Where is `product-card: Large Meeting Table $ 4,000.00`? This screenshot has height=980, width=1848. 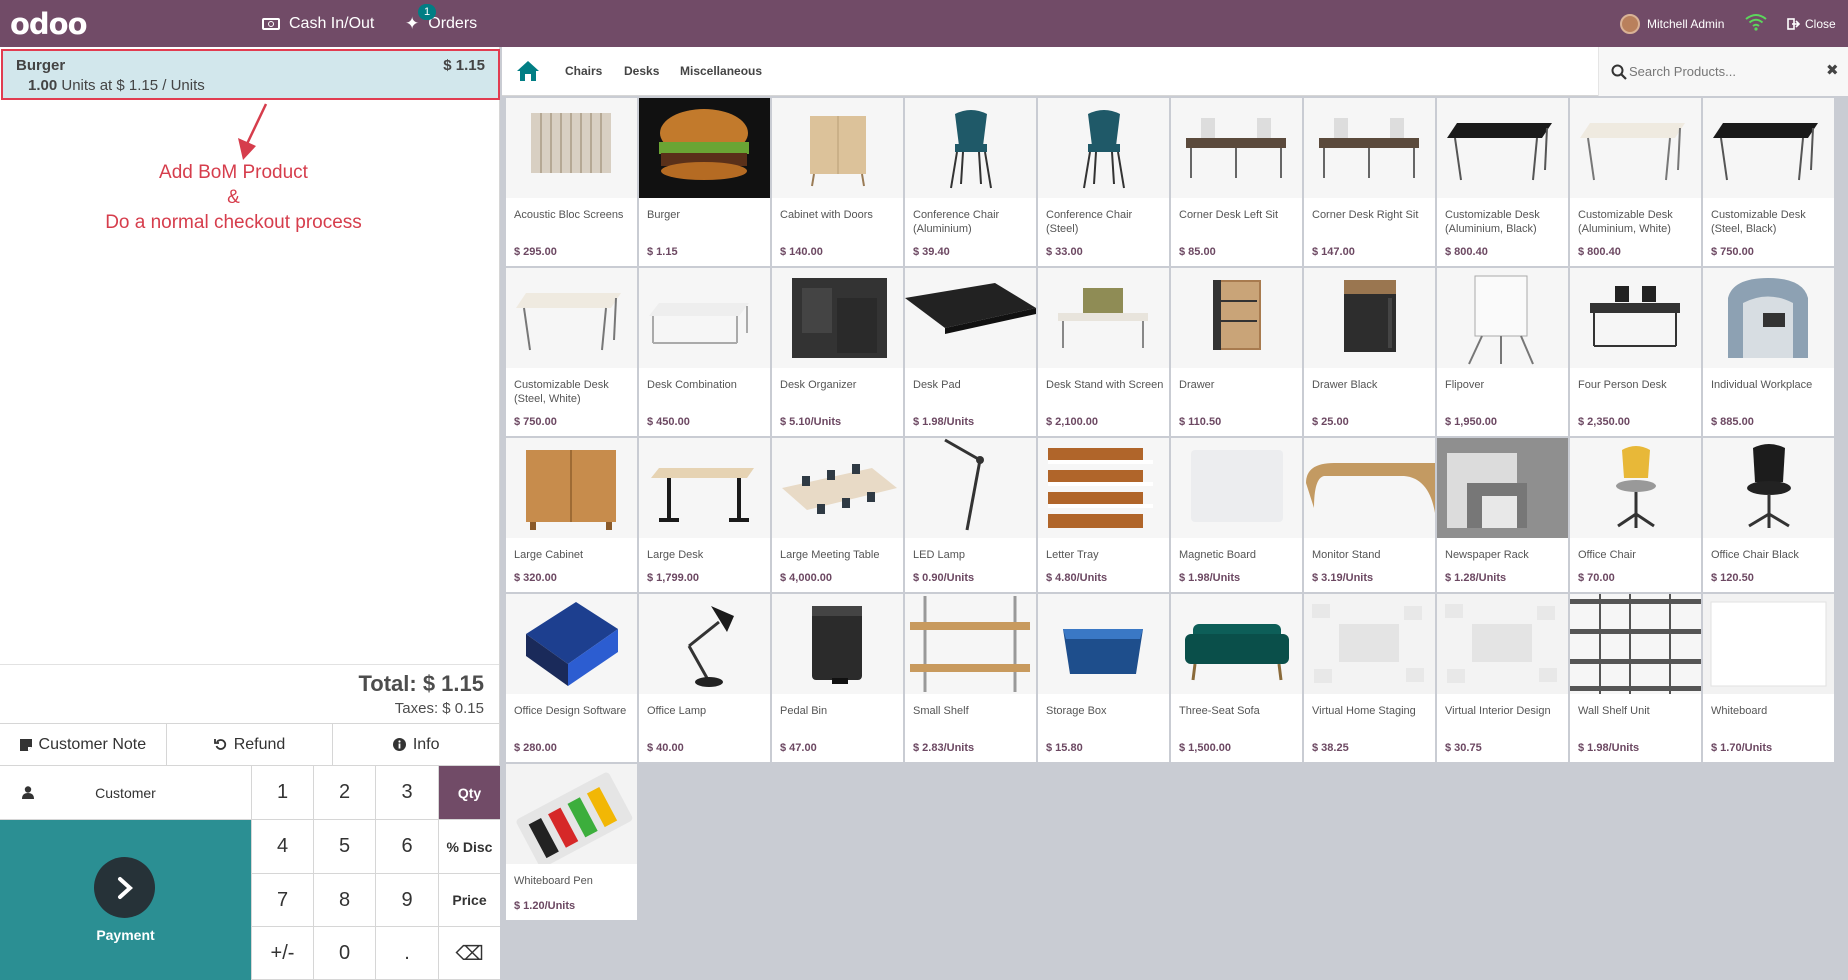 product-card: Large Meeting Table $ 4,000.00 is located at coordinates (837, 515).